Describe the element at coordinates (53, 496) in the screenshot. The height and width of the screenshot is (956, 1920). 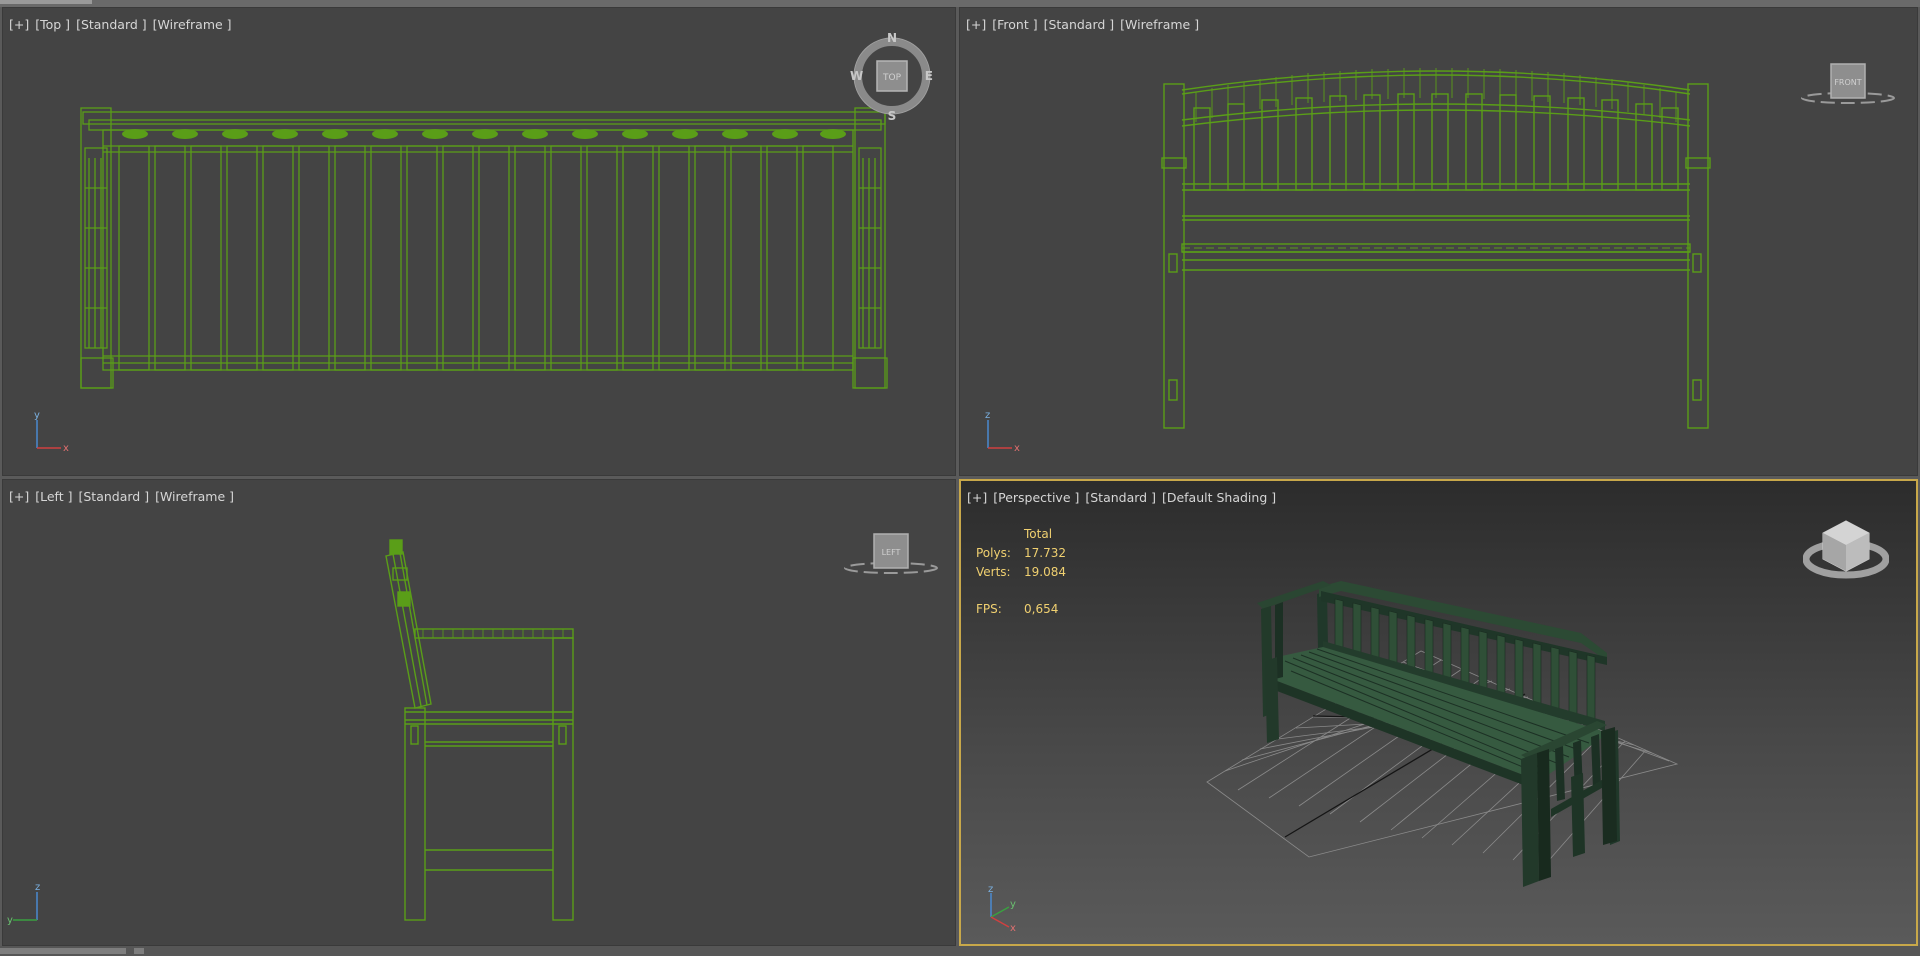
I see `viewport-point-of-view-menu: [Left ]` at that location.